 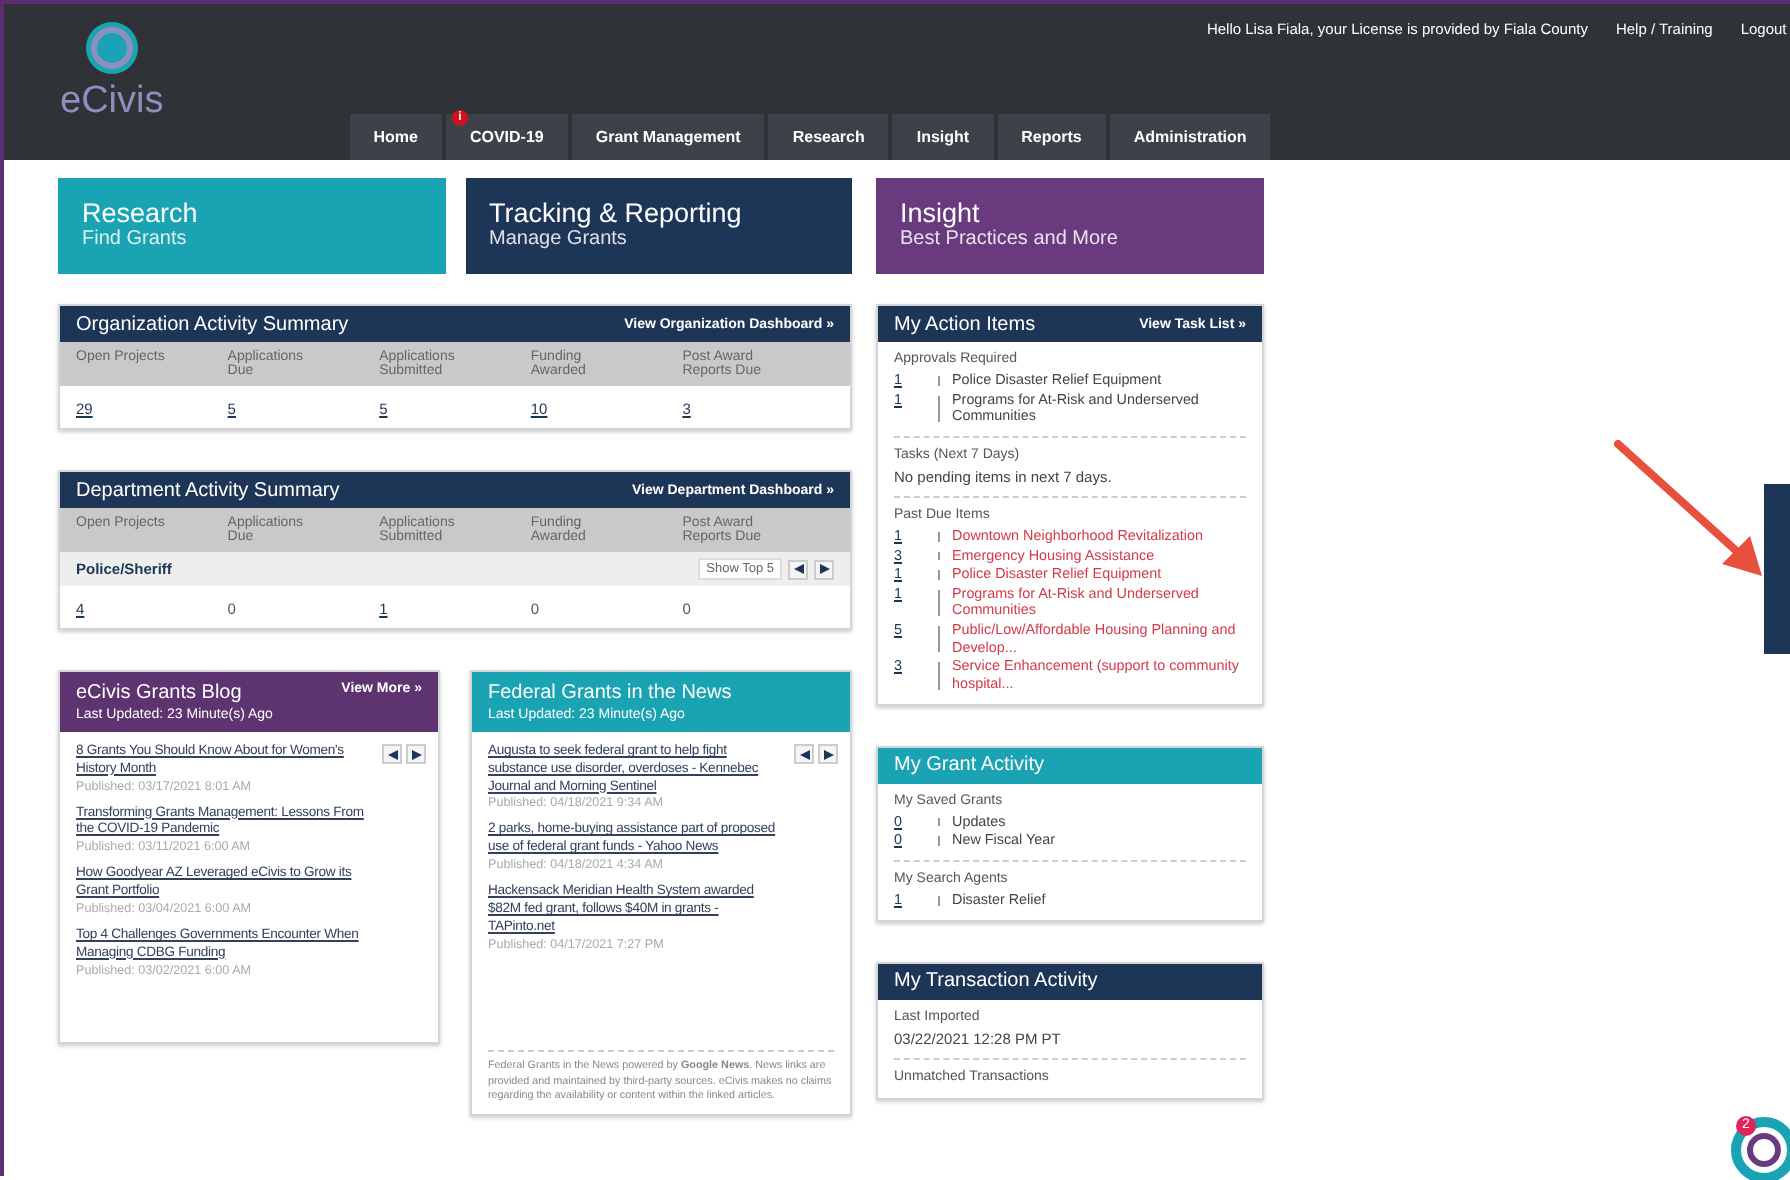 What do you see at coordinates (1070, 226) in the screenshot?
I see `banner-card: Insight Best Practices and More` at bounding box center [1070, 226].